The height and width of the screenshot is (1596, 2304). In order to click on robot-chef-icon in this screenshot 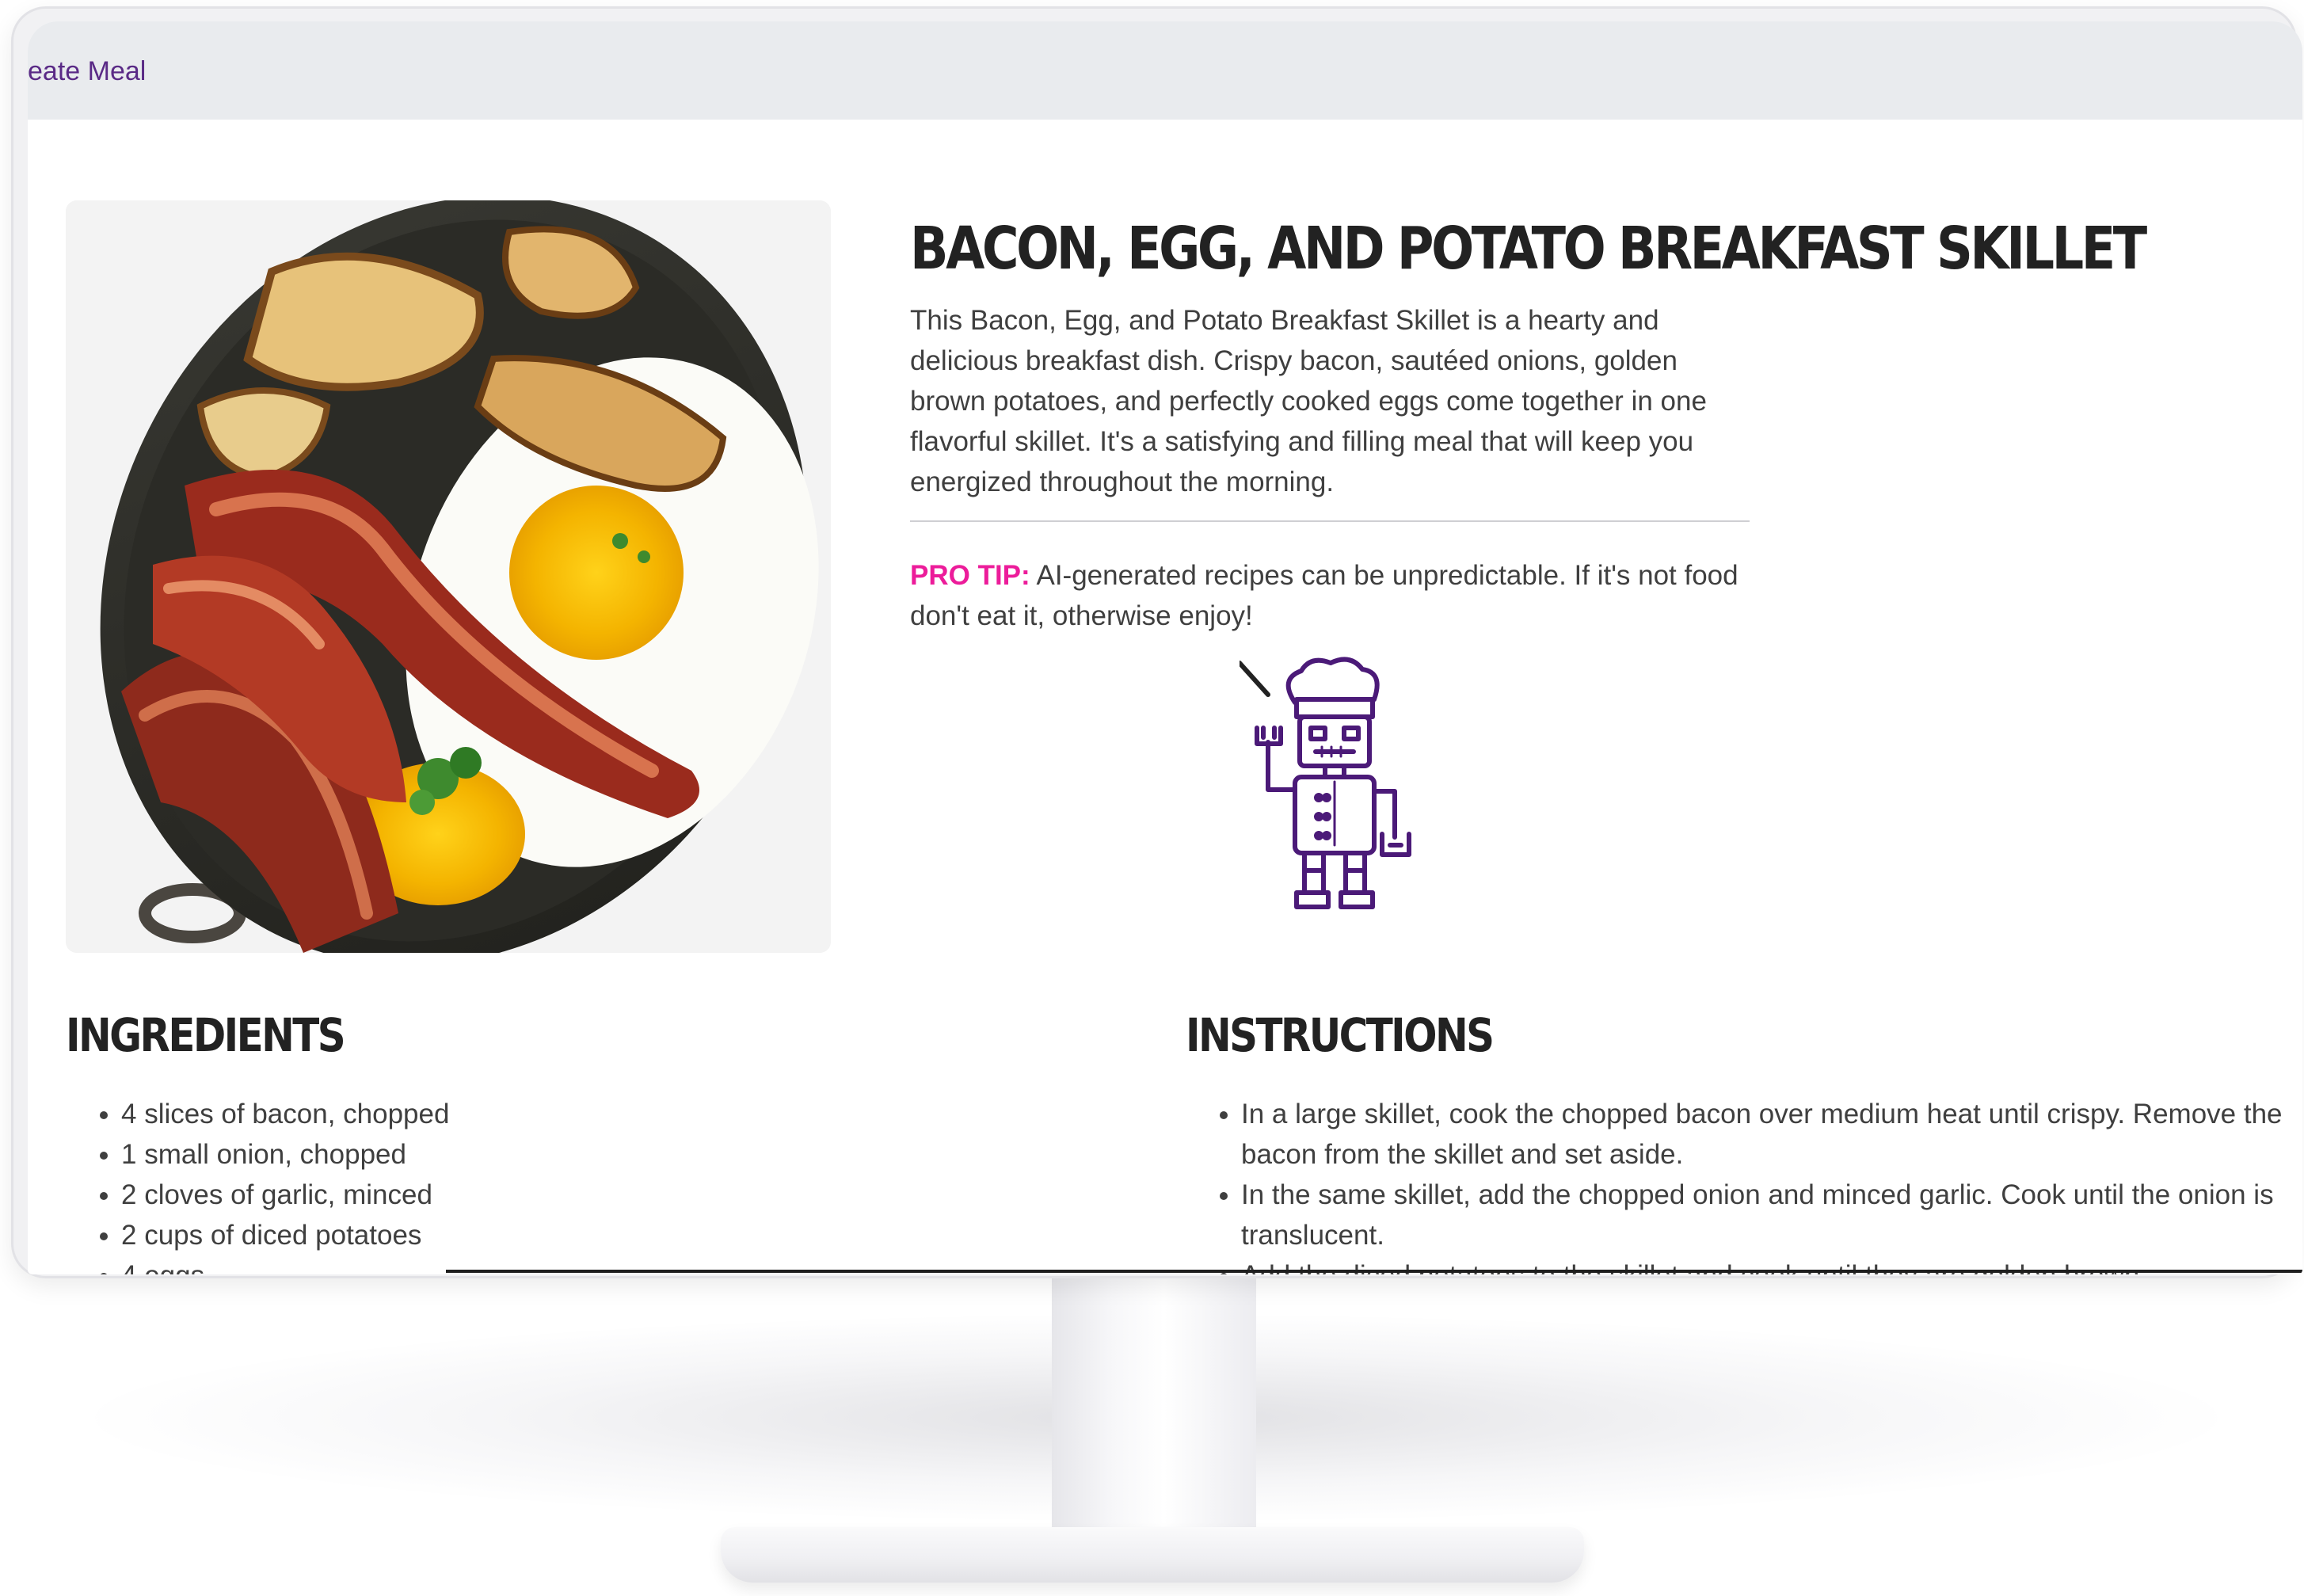, I will do `click(1333, 789)`.